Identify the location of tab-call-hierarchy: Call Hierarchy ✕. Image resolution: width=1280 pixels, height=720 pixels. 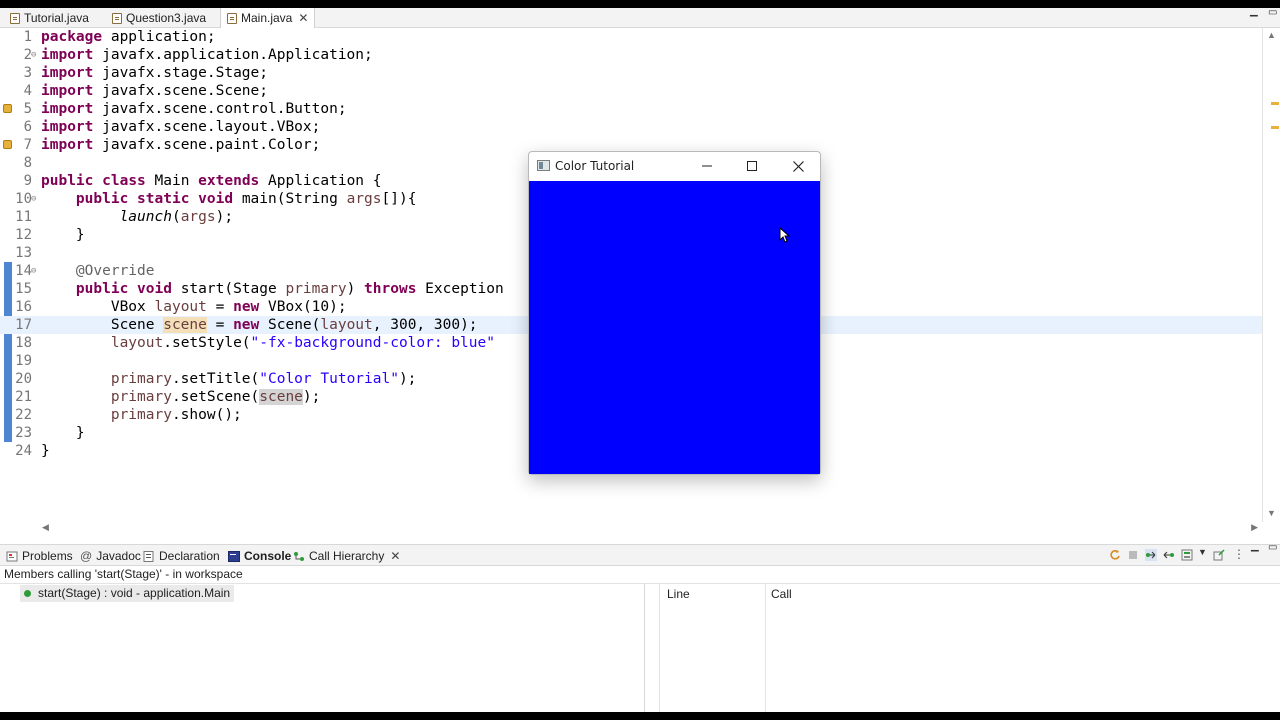
(346, 556).